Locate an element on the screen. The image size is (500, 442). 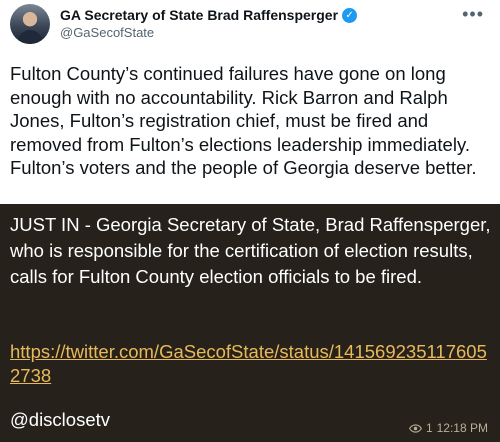
eye-icon is located at coordinates (415, 428).